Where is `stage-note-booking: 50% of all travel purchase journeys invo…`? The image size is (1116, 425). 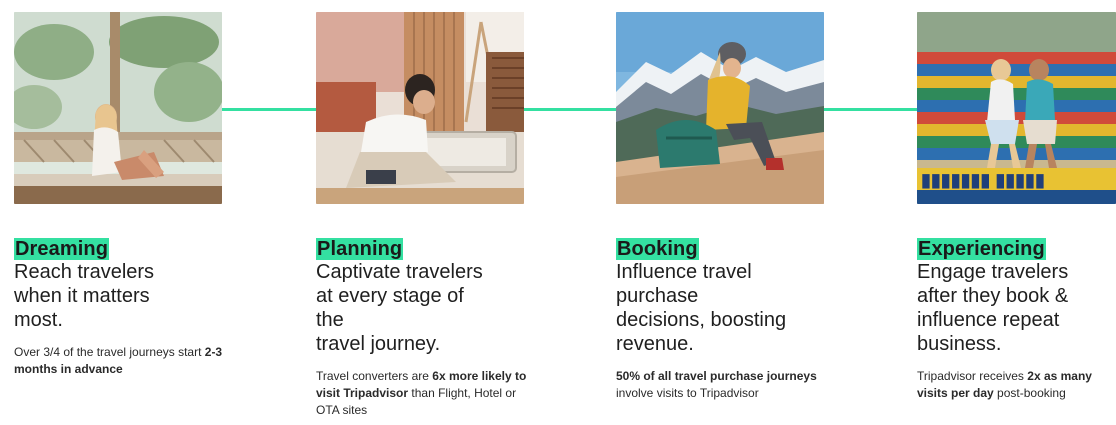
stage-note-booking: 50% of all travel purchase journeys invo… is located at coordinates (723, 385).